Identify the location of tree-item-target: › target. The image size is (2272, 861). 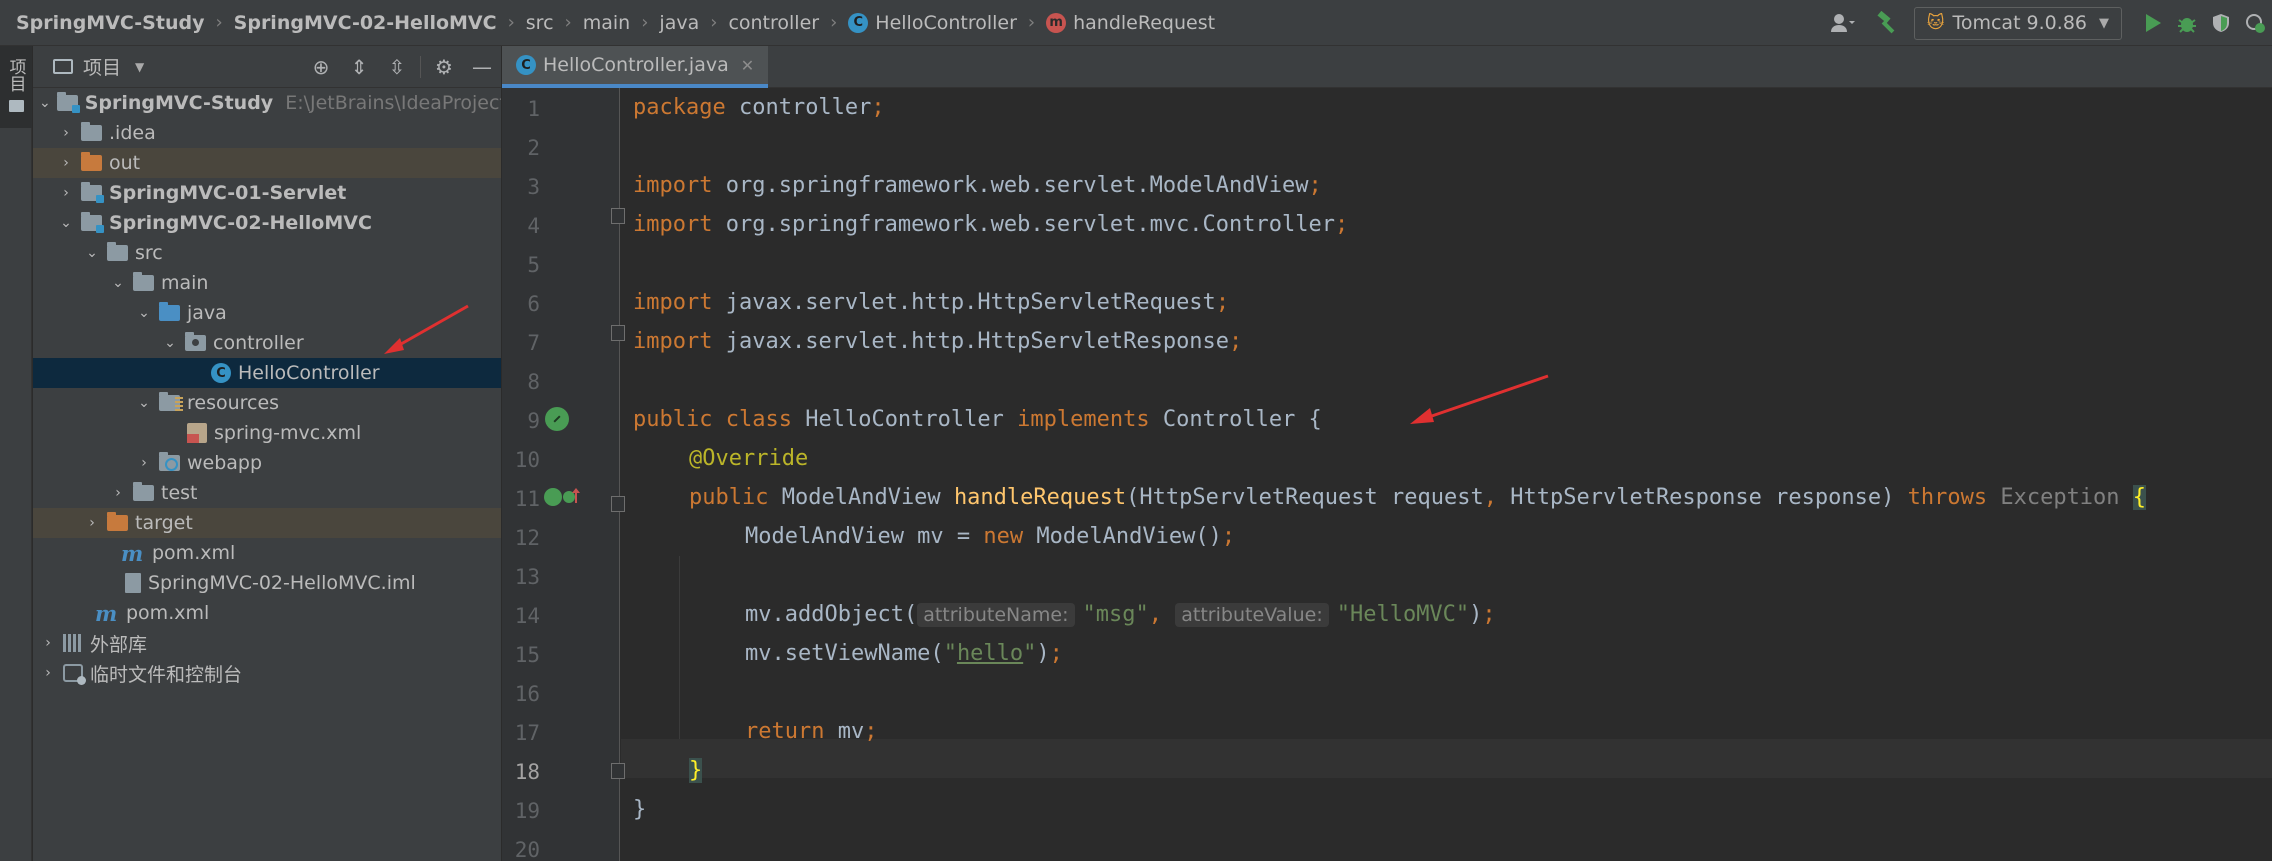
(267, 523).